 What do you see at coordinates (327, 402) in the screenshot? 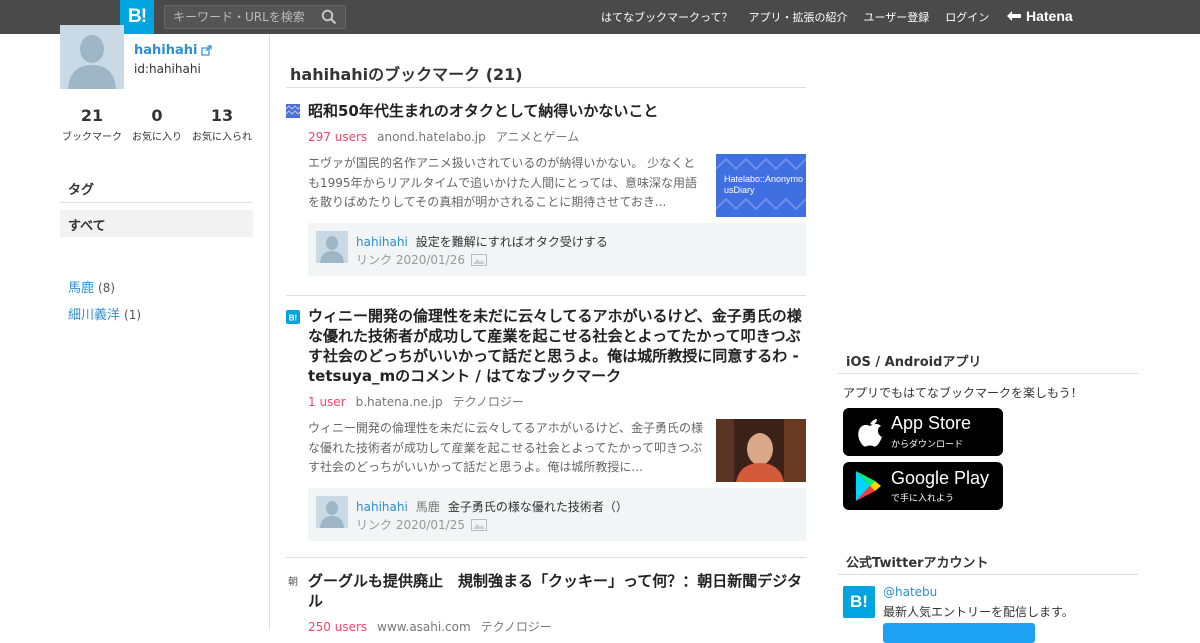
I see `entry-users: 1 user` at bounding box center [327, 402].